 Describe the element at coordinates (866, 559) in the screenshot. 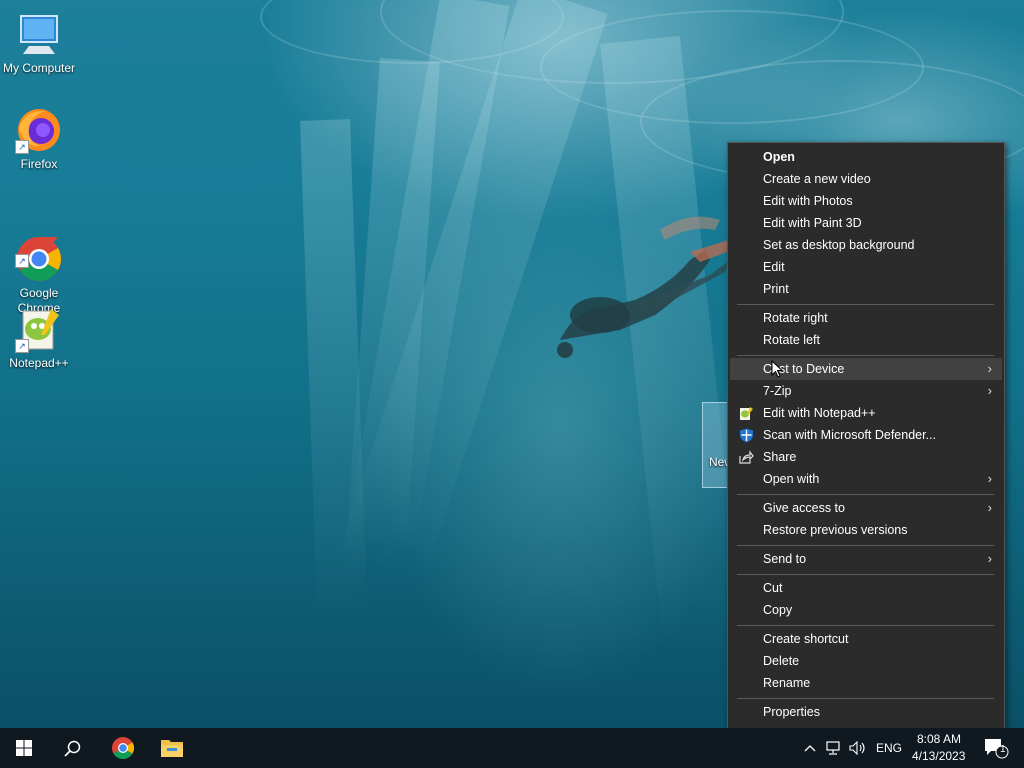

I see `menu-item-send-to: Send to ›` at that location.